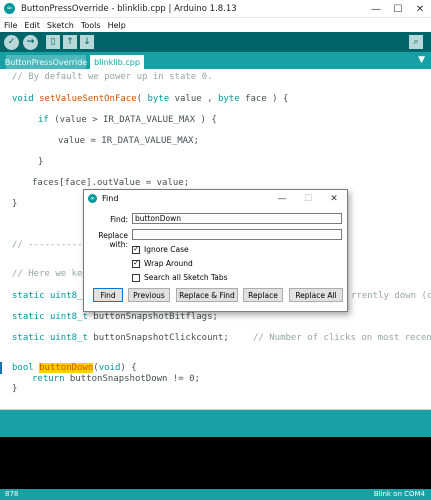 Image resolution: width=431 pixels, height=500 pixels. Describe the element at coordinates (1, 368) in the screenshot. I see `current-line-marker` at that location.